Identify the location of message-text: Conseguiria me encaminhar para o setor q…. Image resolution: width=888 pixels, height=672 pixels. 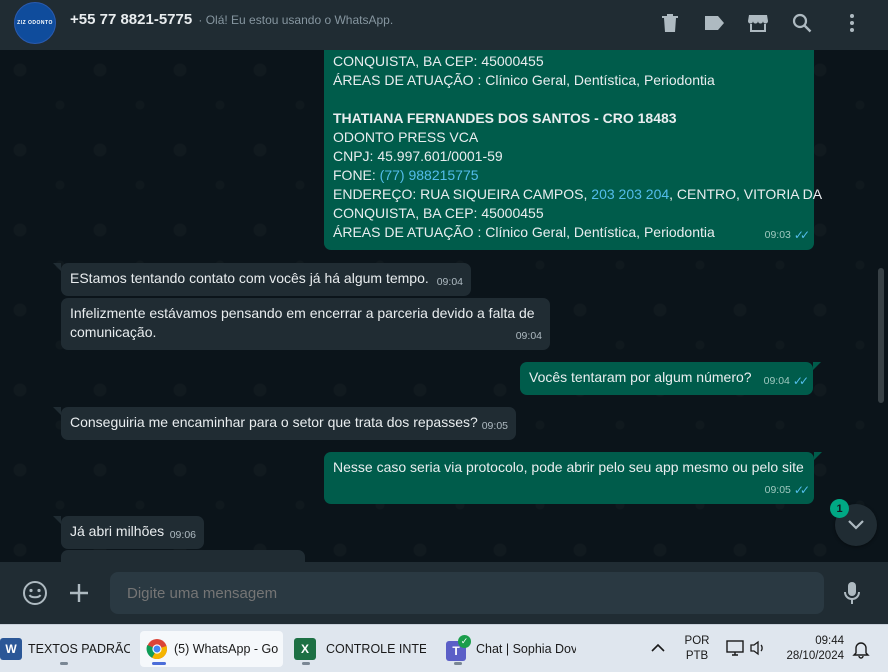
(274, 422).